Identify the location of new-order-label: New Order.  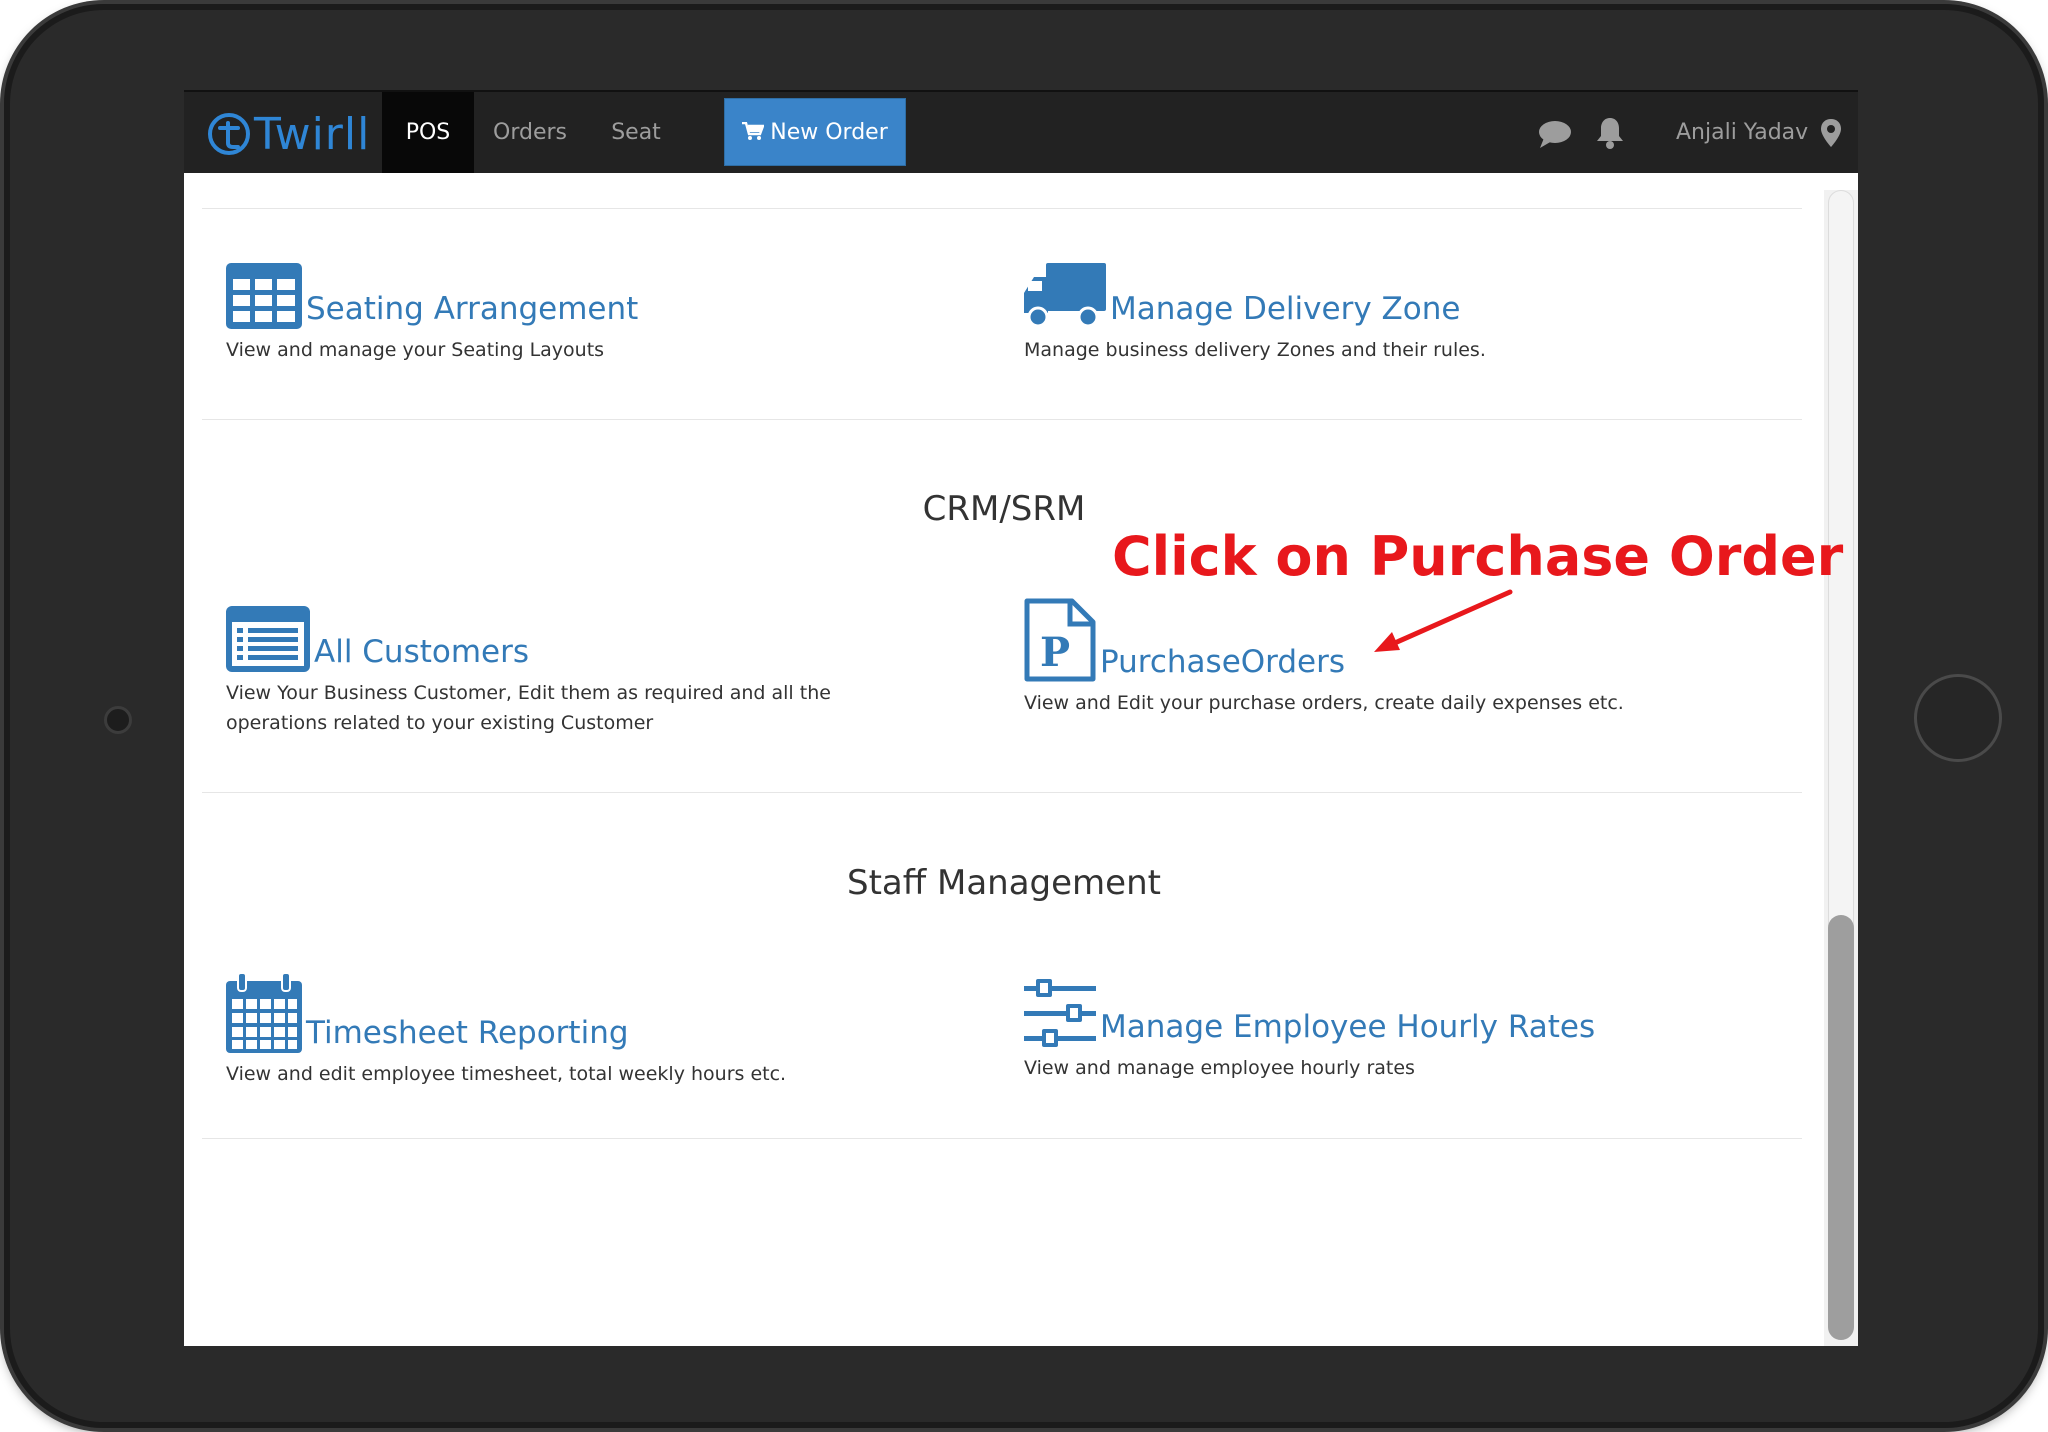
(829, 132).